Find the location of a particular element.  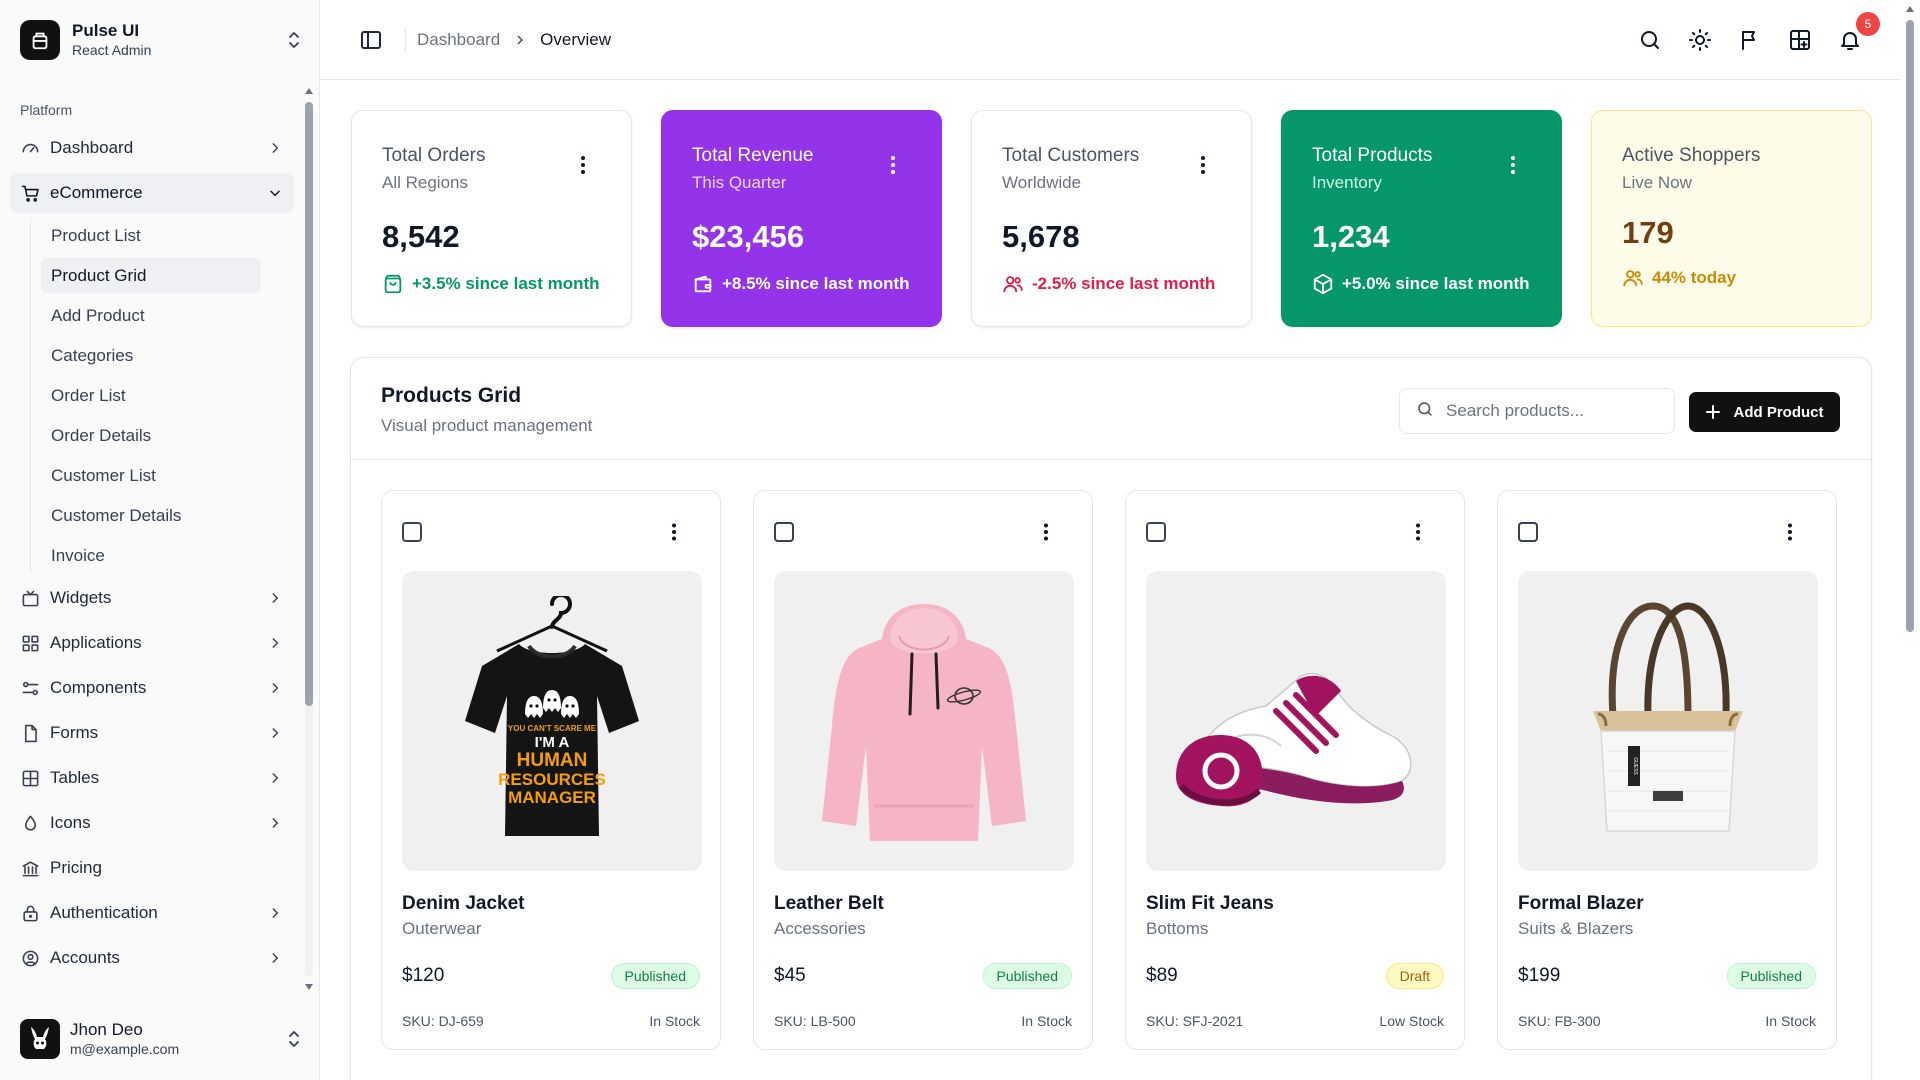

sidebar-item-accounts: Accounts is located at coordinates (152, 958).